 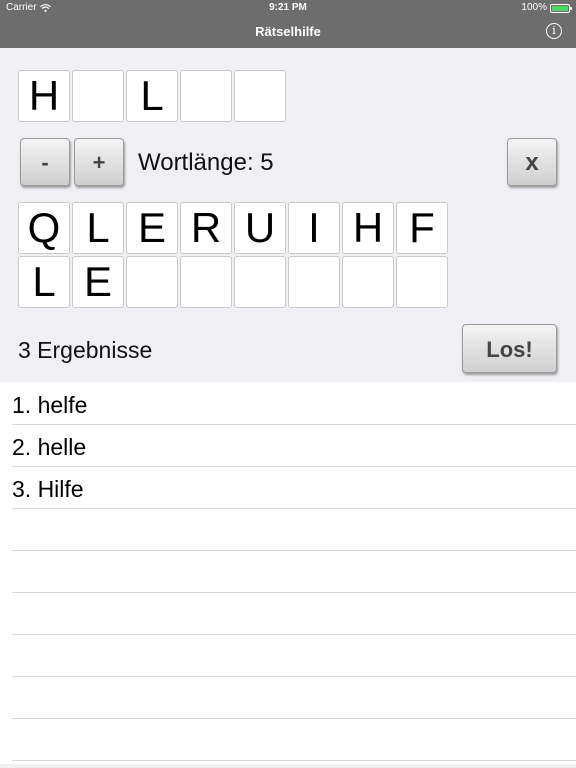 What do you see at coordinates (206, 162) in the screenshot?
I see `word-length-label: Wortlänge: 5` at bounding box center [206, 162].